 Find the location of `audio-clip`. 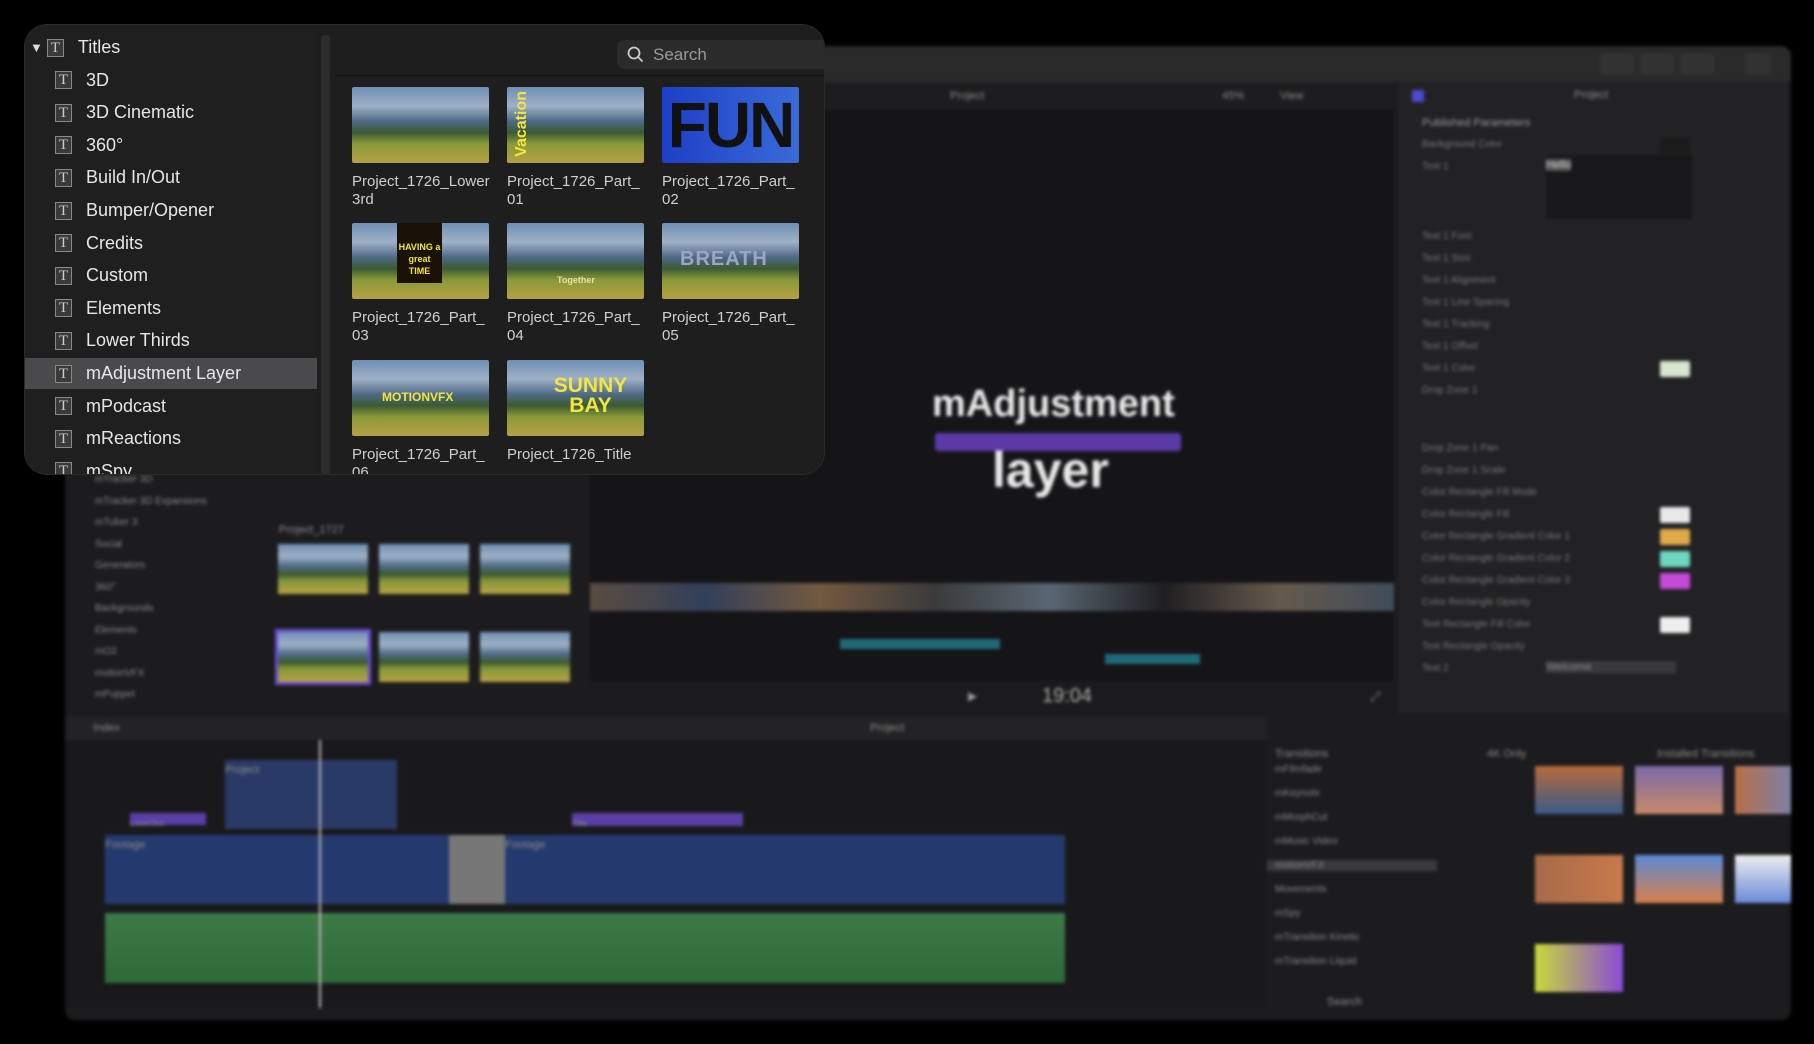

audio-clip is located at coordinates (585, 948).